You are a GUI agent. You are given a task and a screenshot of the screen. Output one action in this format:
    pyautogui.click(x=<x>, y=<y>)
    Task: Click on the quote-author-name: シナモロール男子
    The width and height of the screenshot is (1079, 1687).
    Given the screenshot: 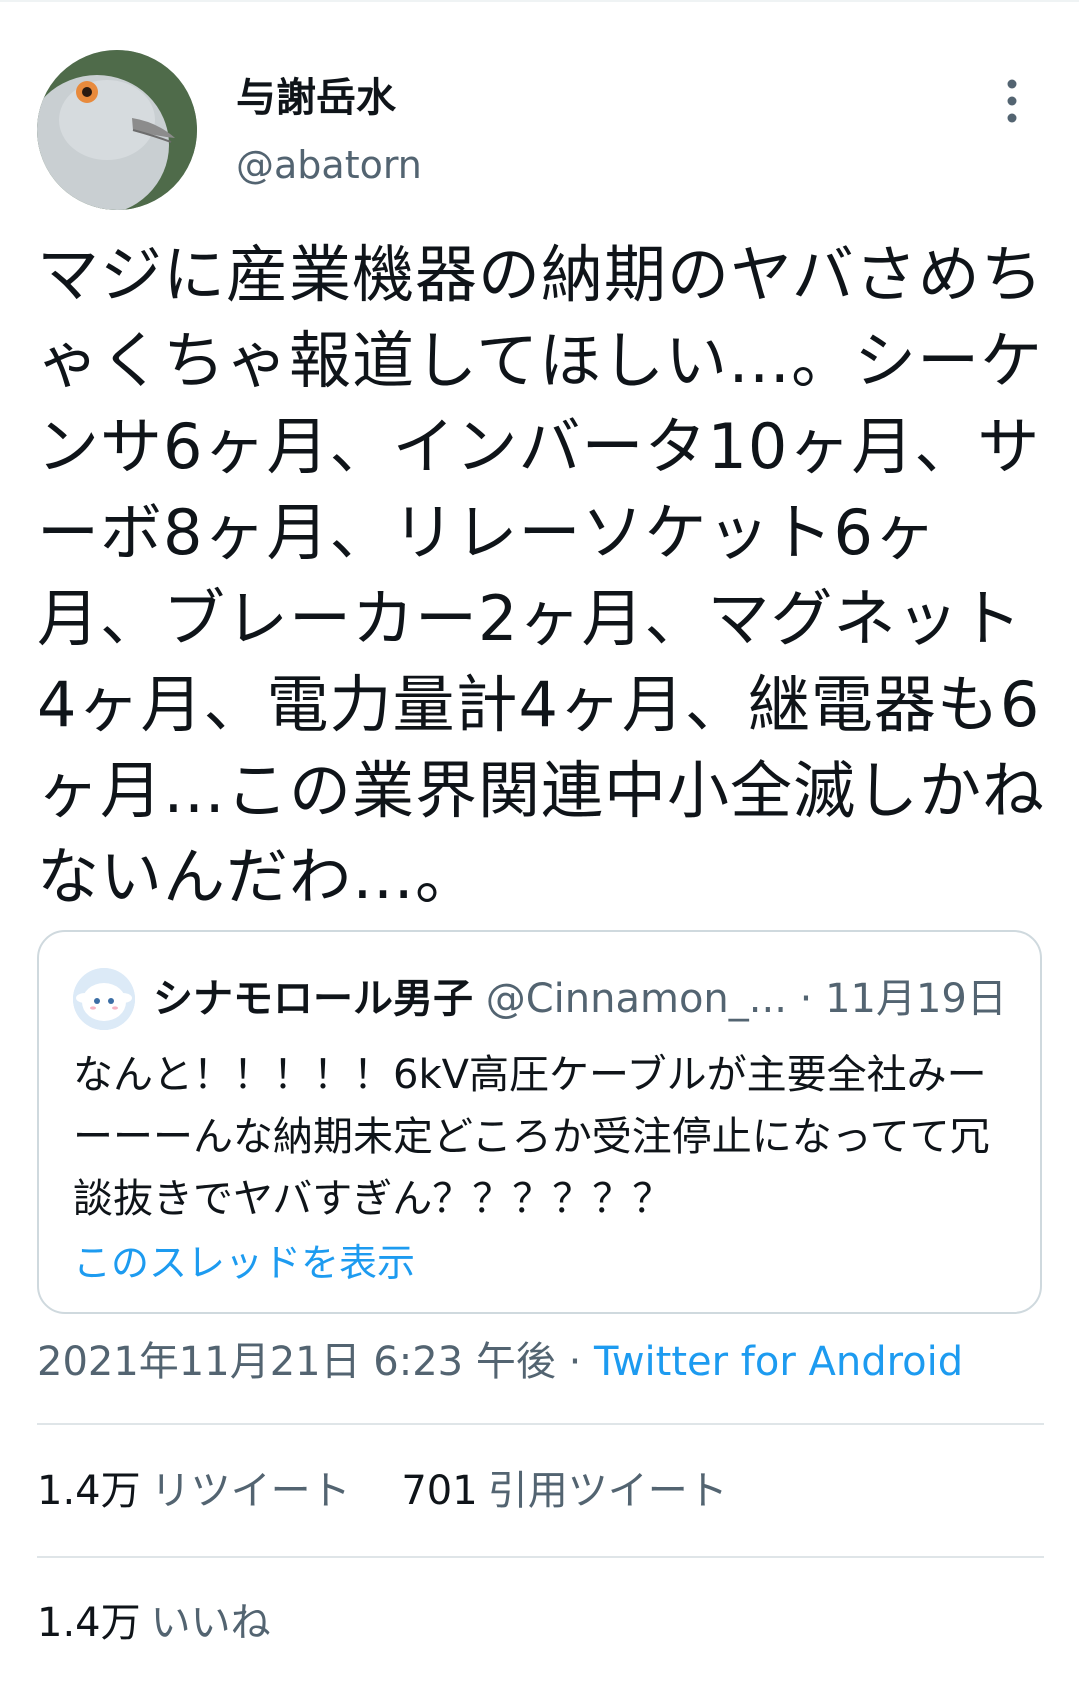 What is the action you would take?
    pyautogui.click(x=313, y=999)
    